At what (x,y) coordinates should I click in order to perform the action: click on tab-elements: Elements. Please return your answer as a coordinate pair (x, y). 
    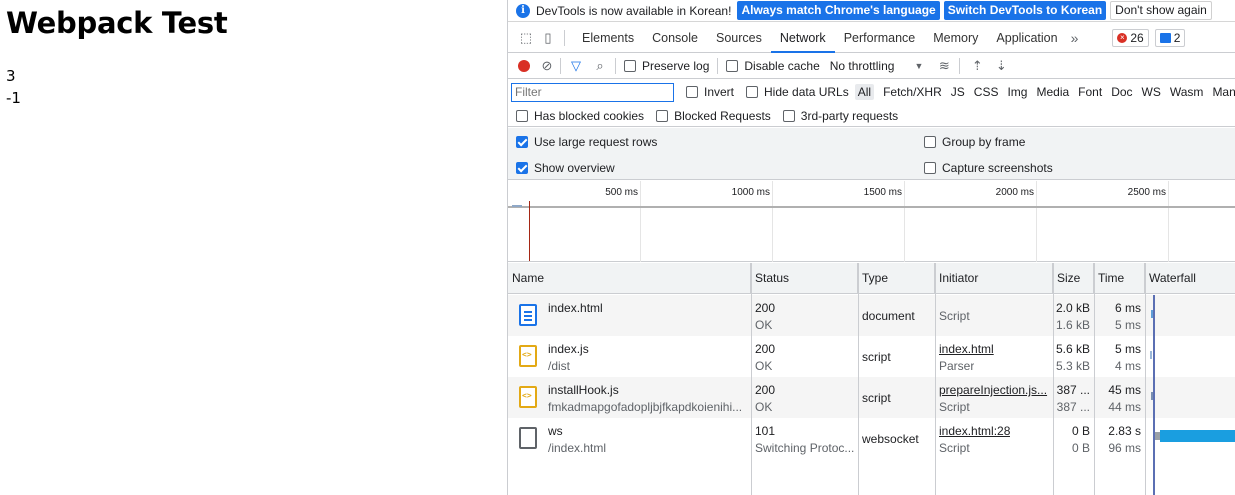
    Looking at the image, I should click on (608, 38).